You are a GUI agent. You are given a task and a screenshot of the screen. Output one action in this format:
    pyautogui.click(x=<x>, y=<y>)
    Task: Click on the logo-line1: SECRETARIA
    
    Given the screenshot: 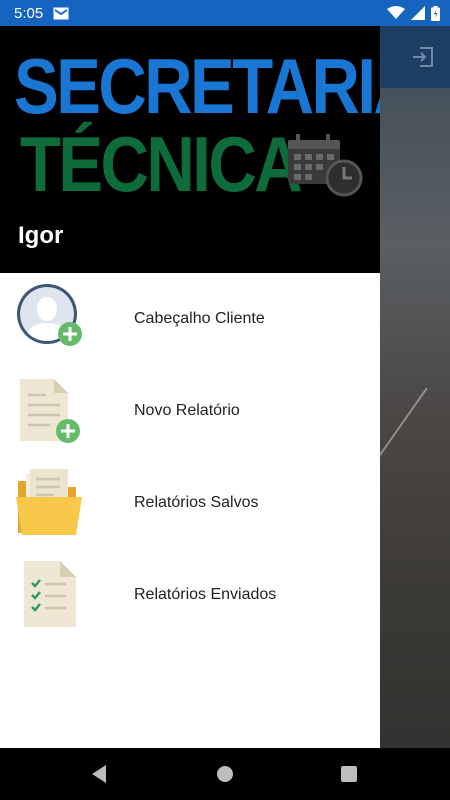 What is the action you would take?
    pyautogui.click(x=197, y=86)
    